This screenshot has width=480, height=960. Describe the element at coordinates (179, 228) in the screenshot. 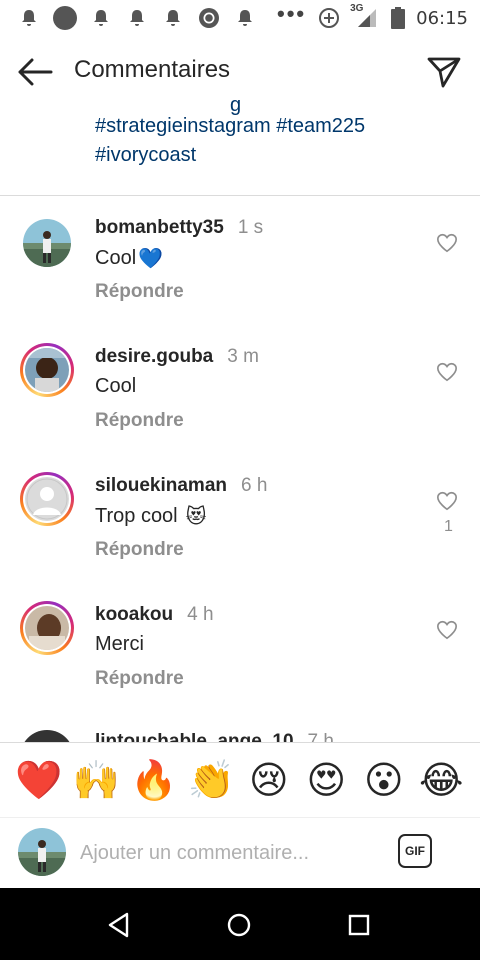

I see `comment-username: bomanbetty35 1 s` at that location.